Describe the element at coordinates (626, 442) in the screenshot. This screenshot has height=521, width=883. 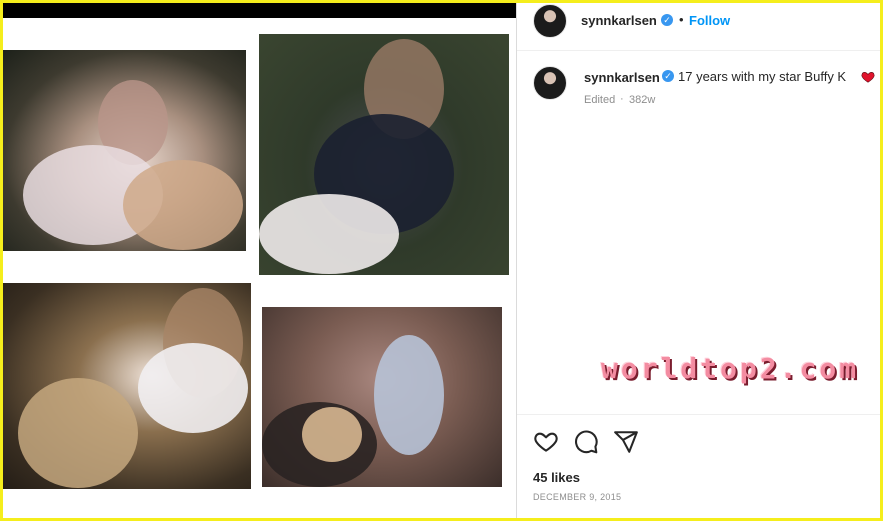
I see `paper-plane-icon` at that location.